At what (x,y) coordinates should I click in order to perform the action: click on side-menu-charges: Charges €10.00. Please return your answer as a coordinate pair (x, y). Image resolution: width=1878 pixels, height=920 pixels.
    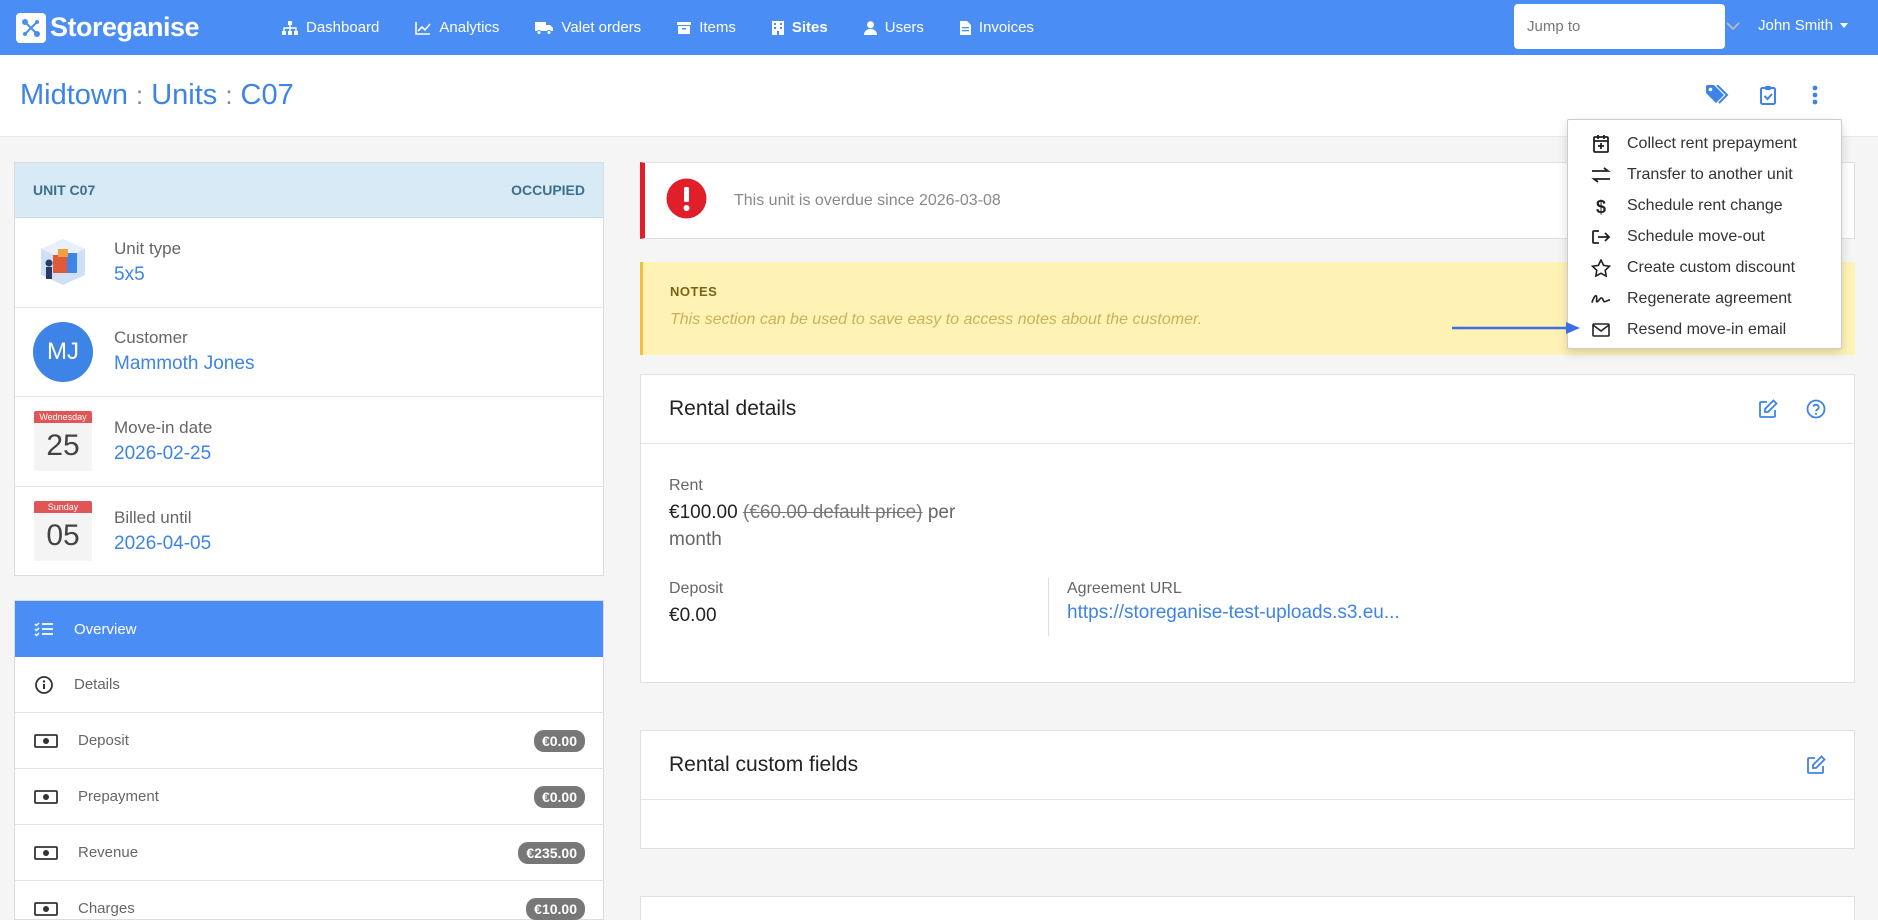
    Looking at the image, I should click on (309, 900).